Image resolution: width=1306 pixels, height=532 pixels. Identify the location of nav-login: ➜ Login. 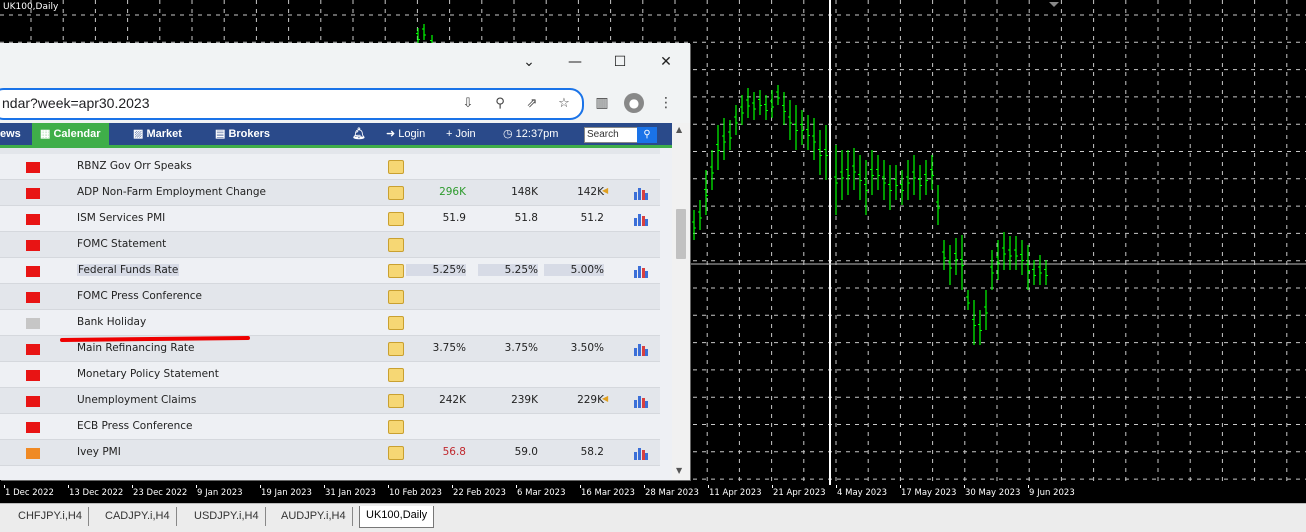
(405, 134).